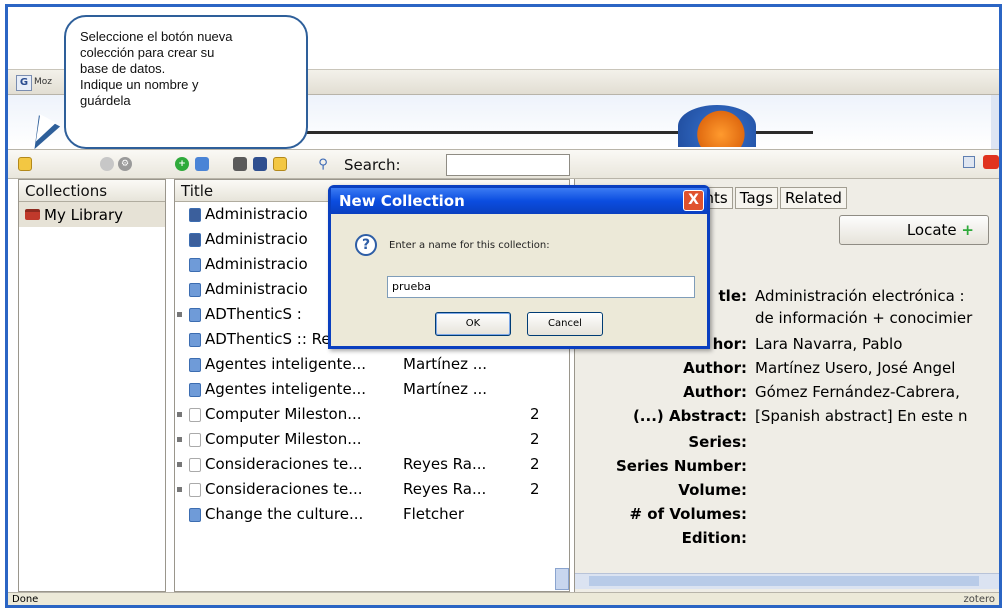 The height and width of the screenshot is (612, 1007). What do you see at coordinates (979, 599) in the screenshot?
I see `zotero-status-label: zotero` at bounding box center [979, 599].